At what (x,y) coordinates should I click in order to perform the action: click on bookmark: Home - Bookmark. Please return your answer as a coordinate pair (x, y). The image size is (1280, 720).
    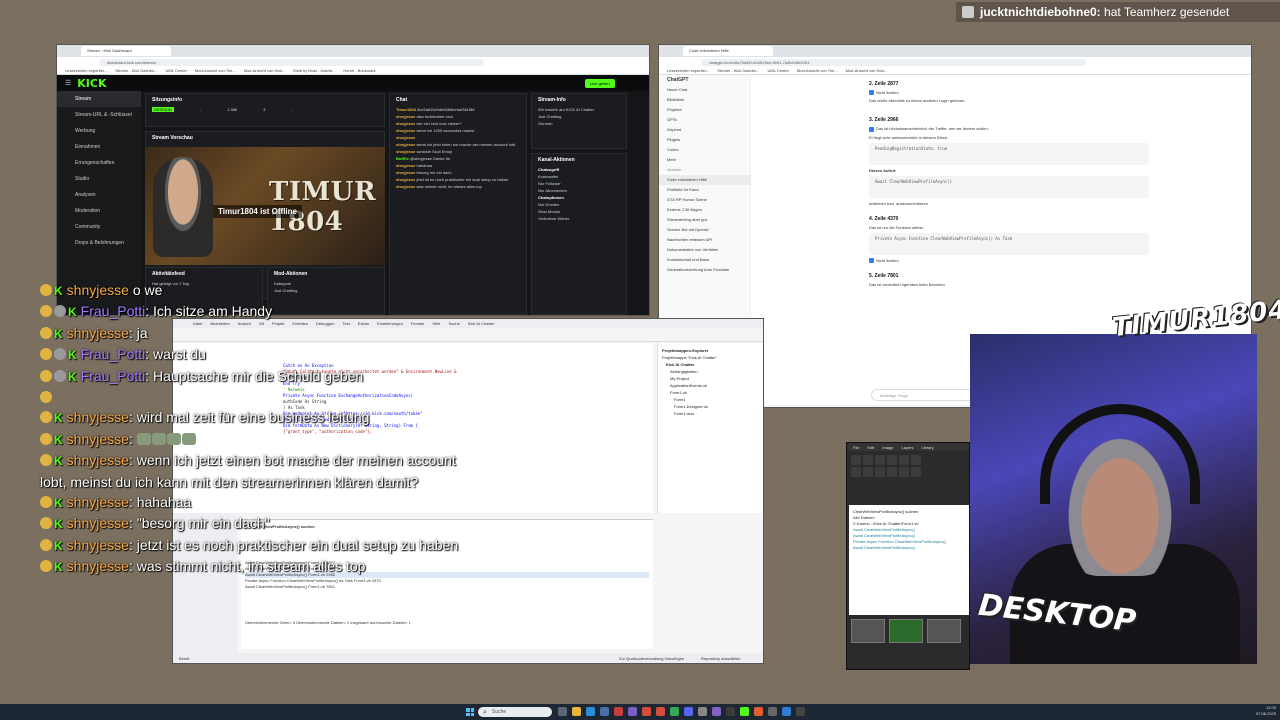
    Looking at the image, I should click on (359, 70).